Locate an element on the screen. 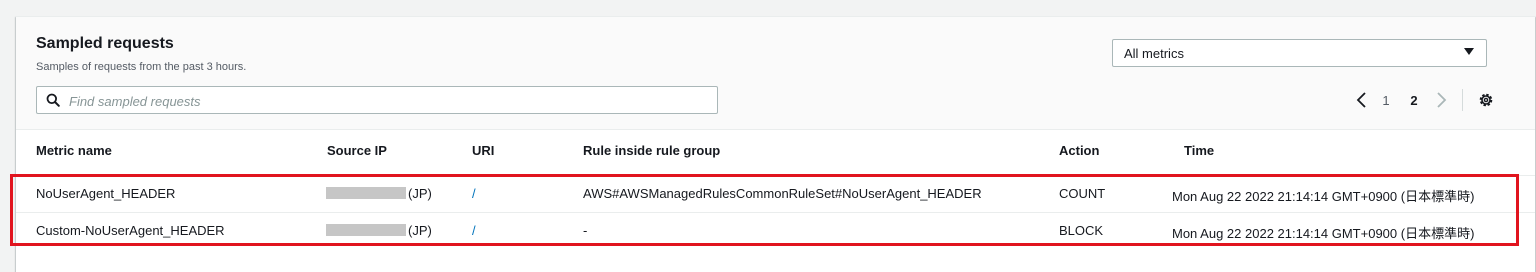 This screenshot has height=272, width=1536. pagination-divider is located at coordinates (1462, 100).